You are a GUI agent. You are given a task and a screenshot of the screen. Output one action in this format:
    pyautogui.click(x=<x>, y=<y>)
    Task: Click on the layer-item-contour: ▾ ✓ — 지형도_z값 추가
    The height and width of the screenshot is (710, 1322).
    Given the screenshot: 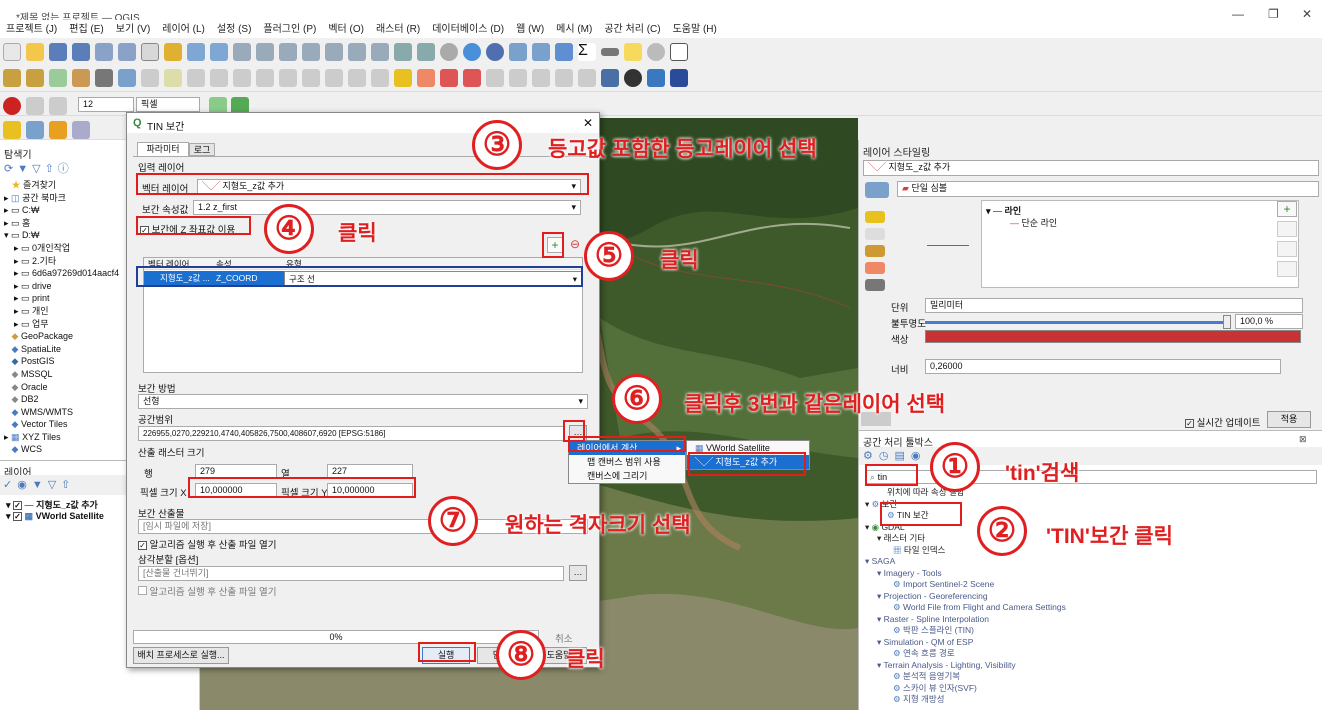 What is the action you would take?
    pyautogui.click(x=52, y=504)
    